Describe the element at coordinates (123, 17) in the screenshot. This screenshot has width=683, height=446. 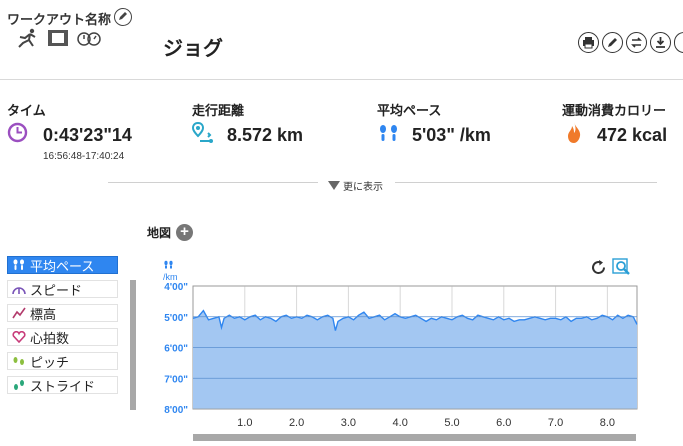
I see `edit-name-icon` at that location.